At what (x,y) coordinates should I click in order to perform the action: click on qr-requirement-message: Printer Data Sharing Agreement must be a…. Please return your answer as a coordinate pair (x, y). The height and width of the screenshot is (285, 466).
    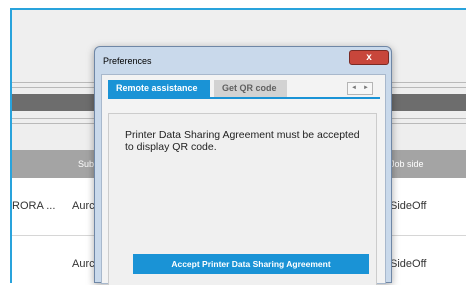
    Looking at the image, I should click on (242, 141).